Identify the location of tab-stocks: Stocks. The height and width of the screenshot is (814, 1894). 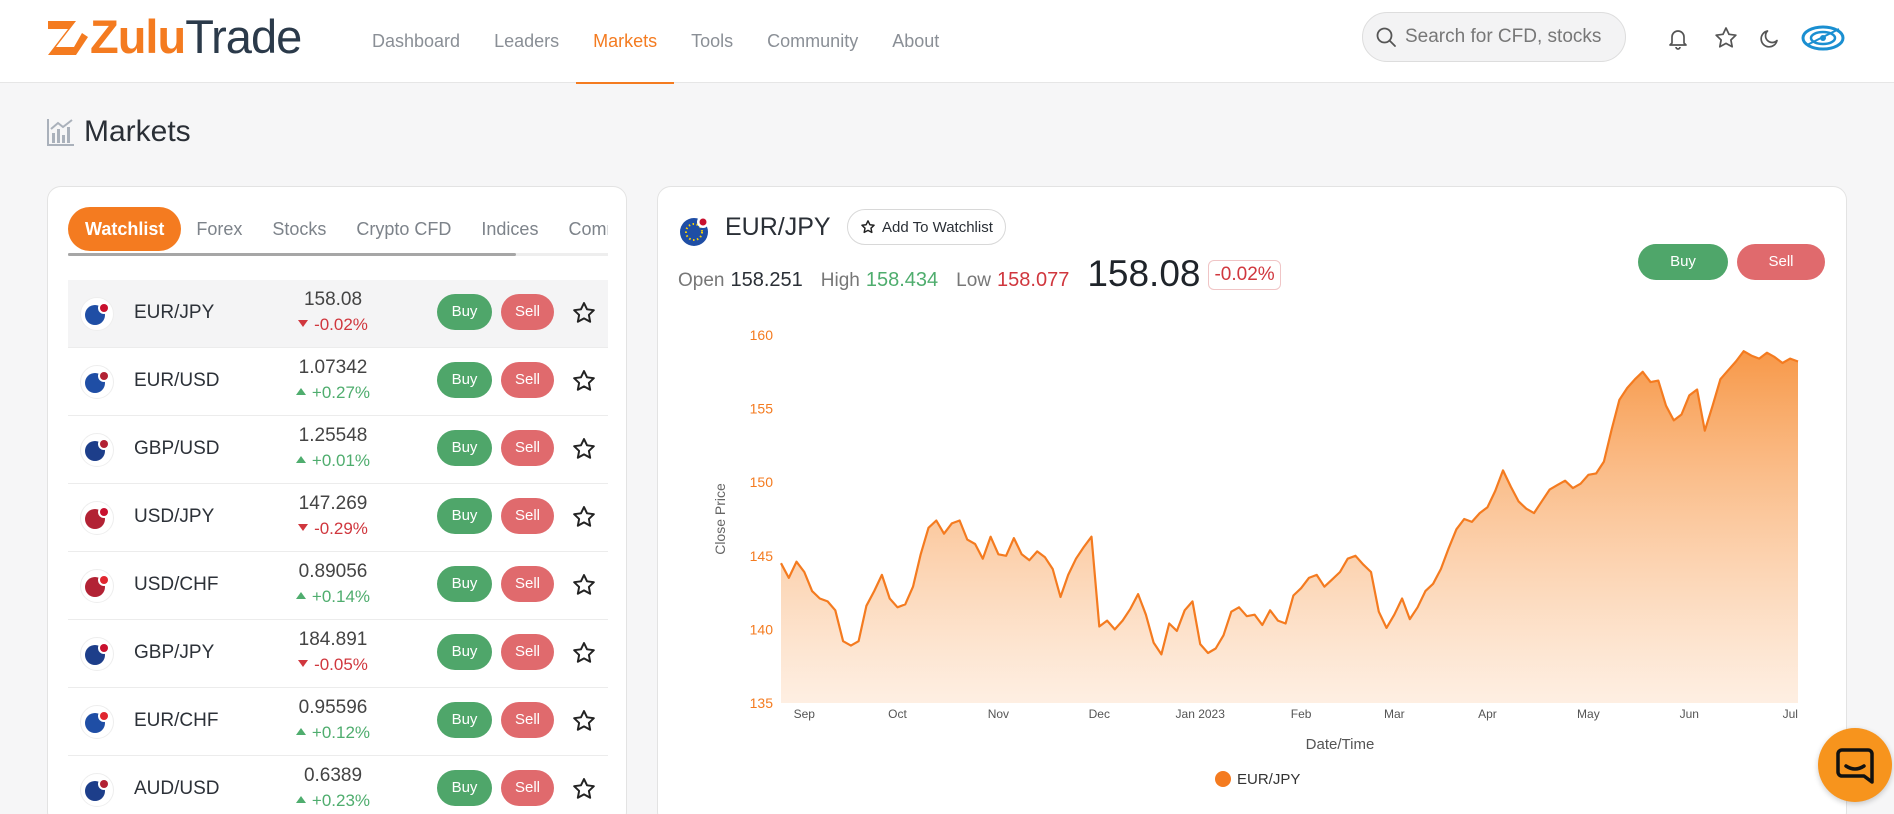
(299, 229).